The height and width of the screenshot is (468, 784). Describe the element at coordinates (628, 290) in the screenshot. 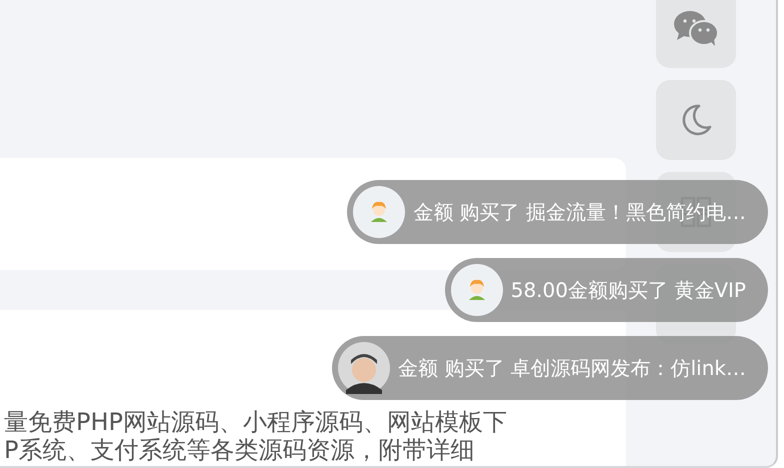

I see `notification-text: 58.00金额购买了 黄金VIP` at that location.